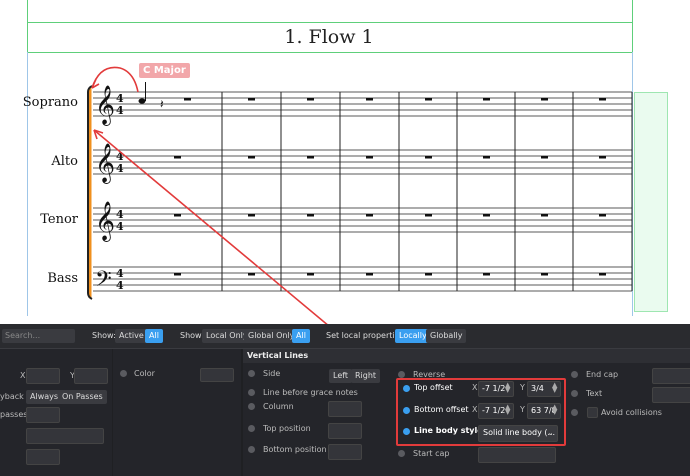  What do you see at coordinates (345, 409) in the screenshot?
I see `column-field` at bounding box center [345, 409].